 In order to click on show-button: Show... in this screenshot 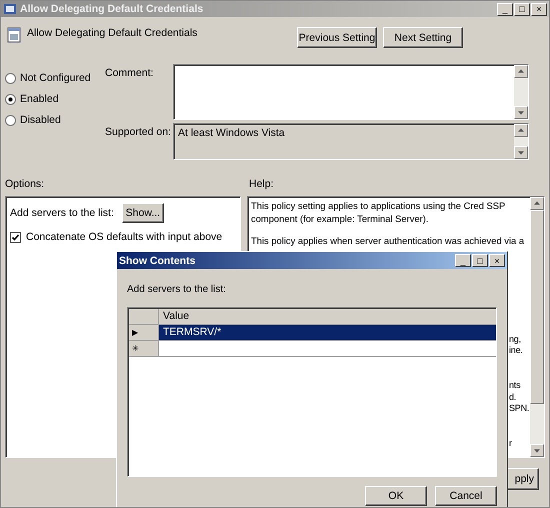, I will do `click(143, 213)`.